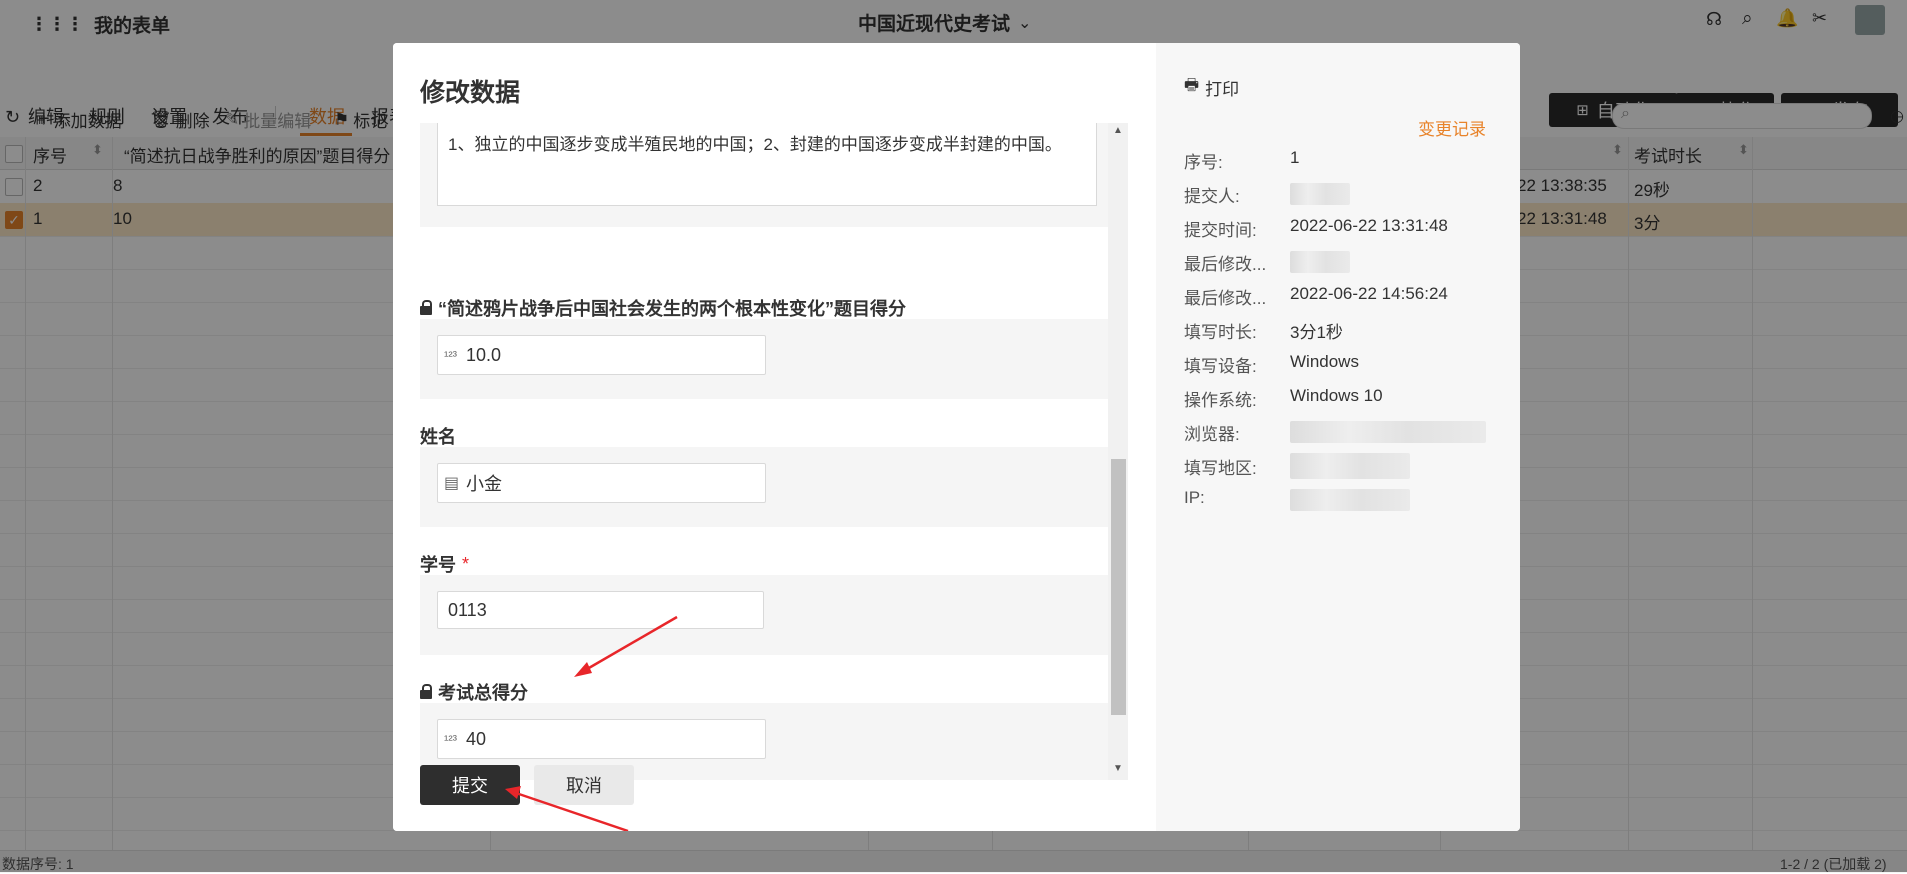 Image resolution: width=1907 pixels, height=874 pixels. Describe the element at coordinates (1369, 293) in the screenshot. I see `info-value: 2022-06-22 14:56:24` at that location.